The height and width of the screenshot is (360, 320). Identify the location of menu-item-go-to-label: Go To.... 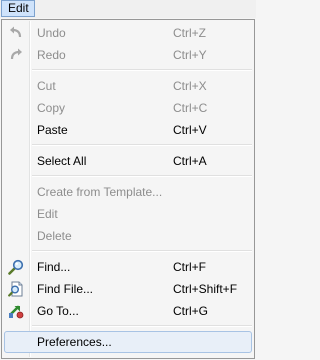
(58, 311).